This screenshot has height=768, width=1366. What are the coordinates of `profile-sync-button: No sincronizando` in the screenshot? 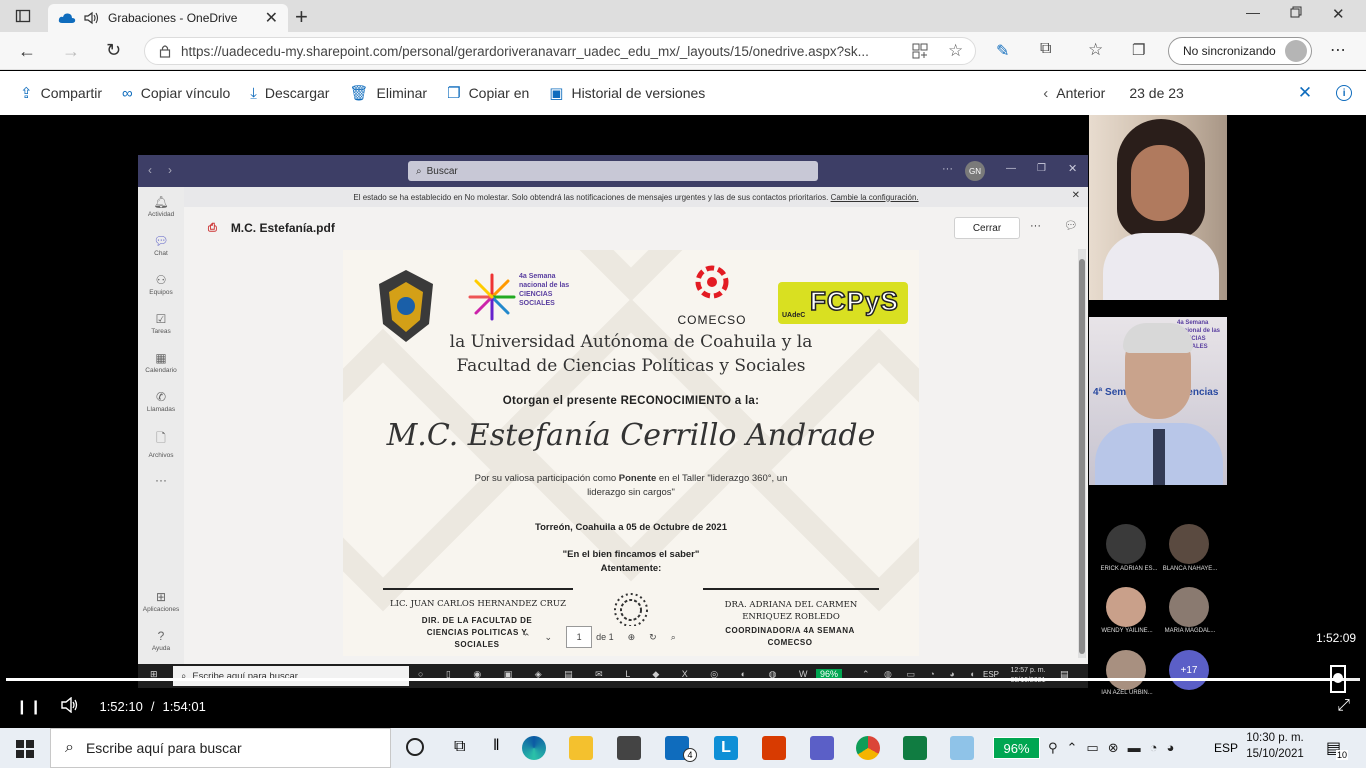 It's located at (1240, 51).